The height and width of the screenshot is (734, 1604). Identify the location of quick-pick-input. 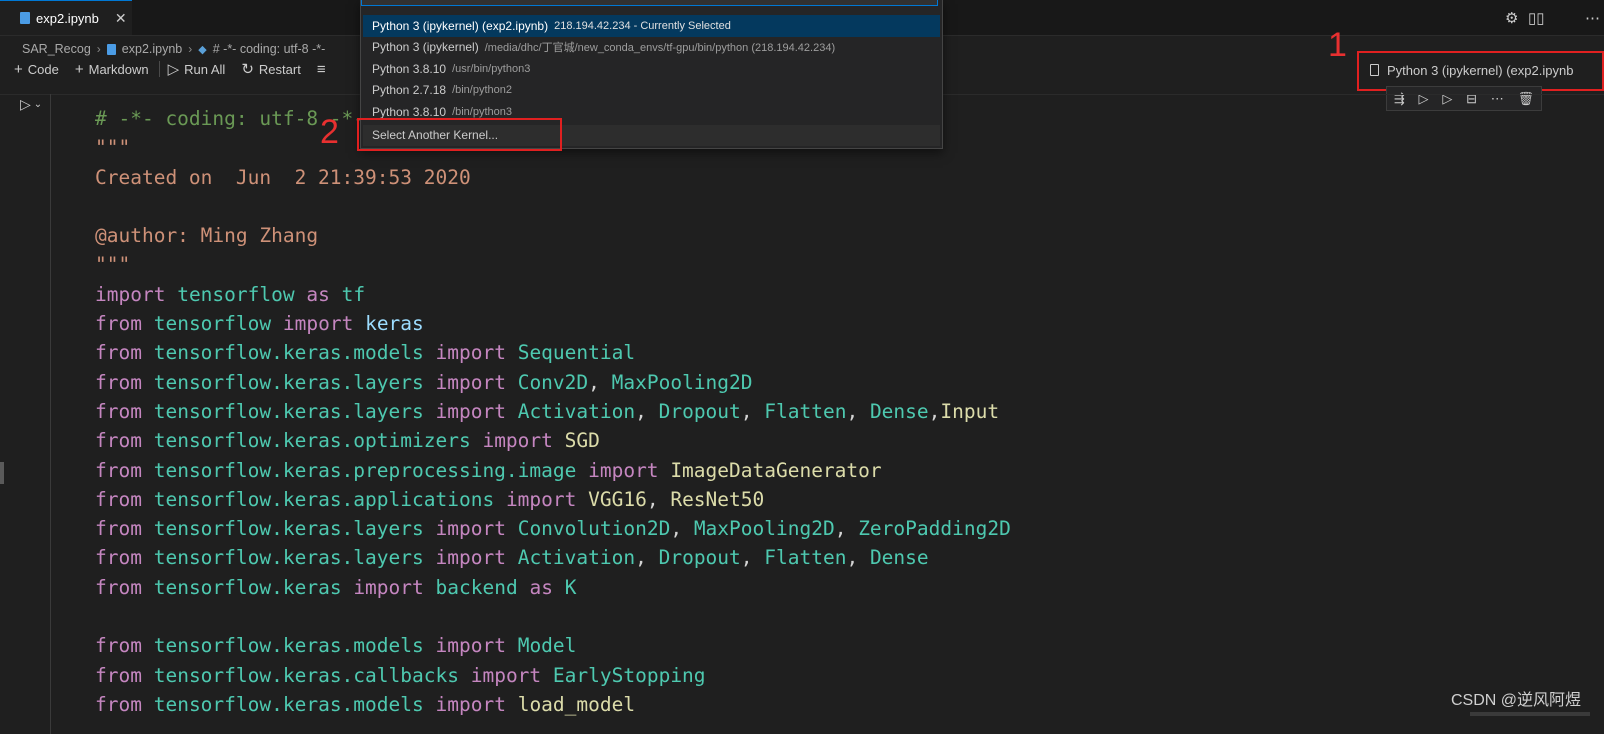
(649, 3).